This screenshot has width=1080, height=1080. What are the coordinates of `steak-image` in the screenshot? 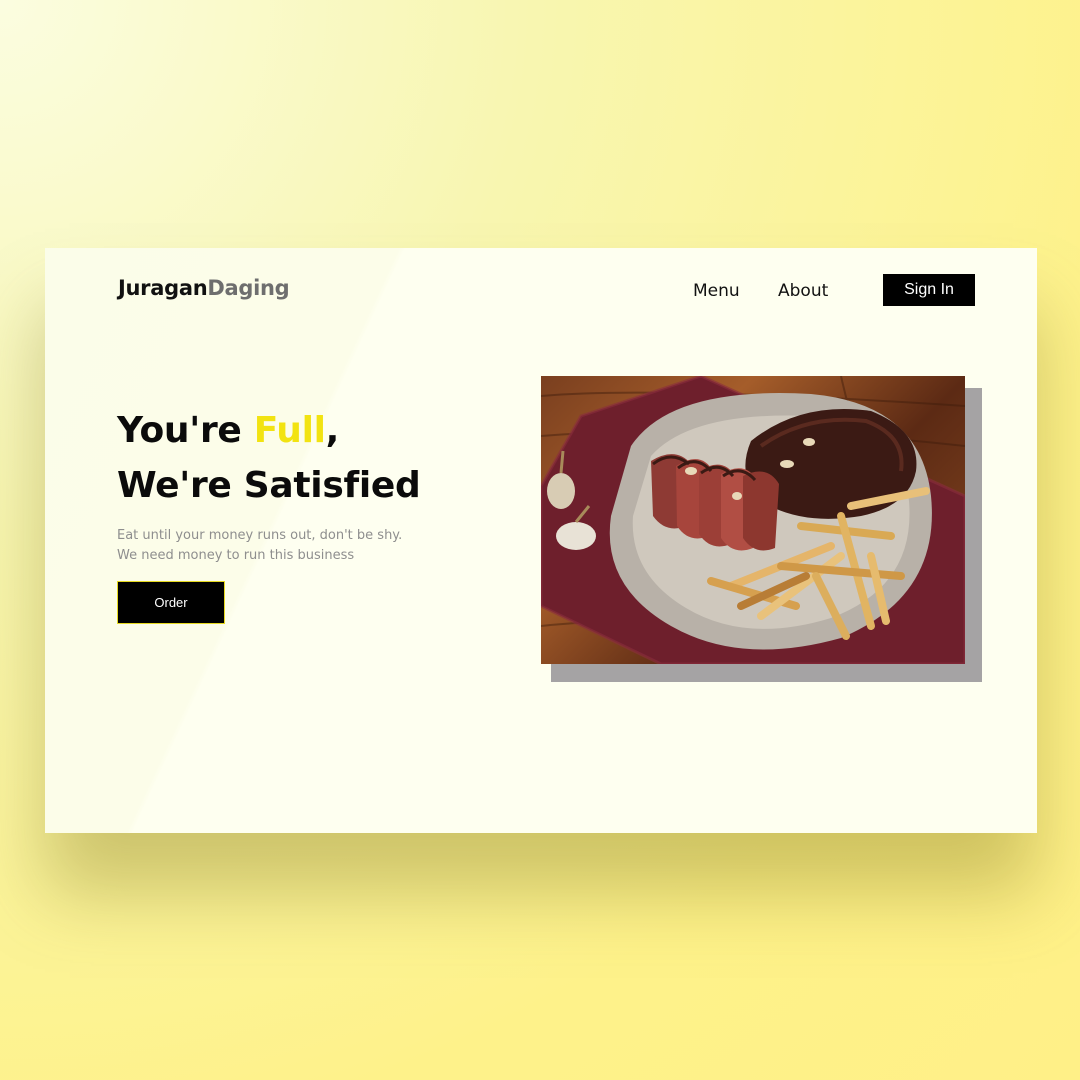 It's located at (753, 520).